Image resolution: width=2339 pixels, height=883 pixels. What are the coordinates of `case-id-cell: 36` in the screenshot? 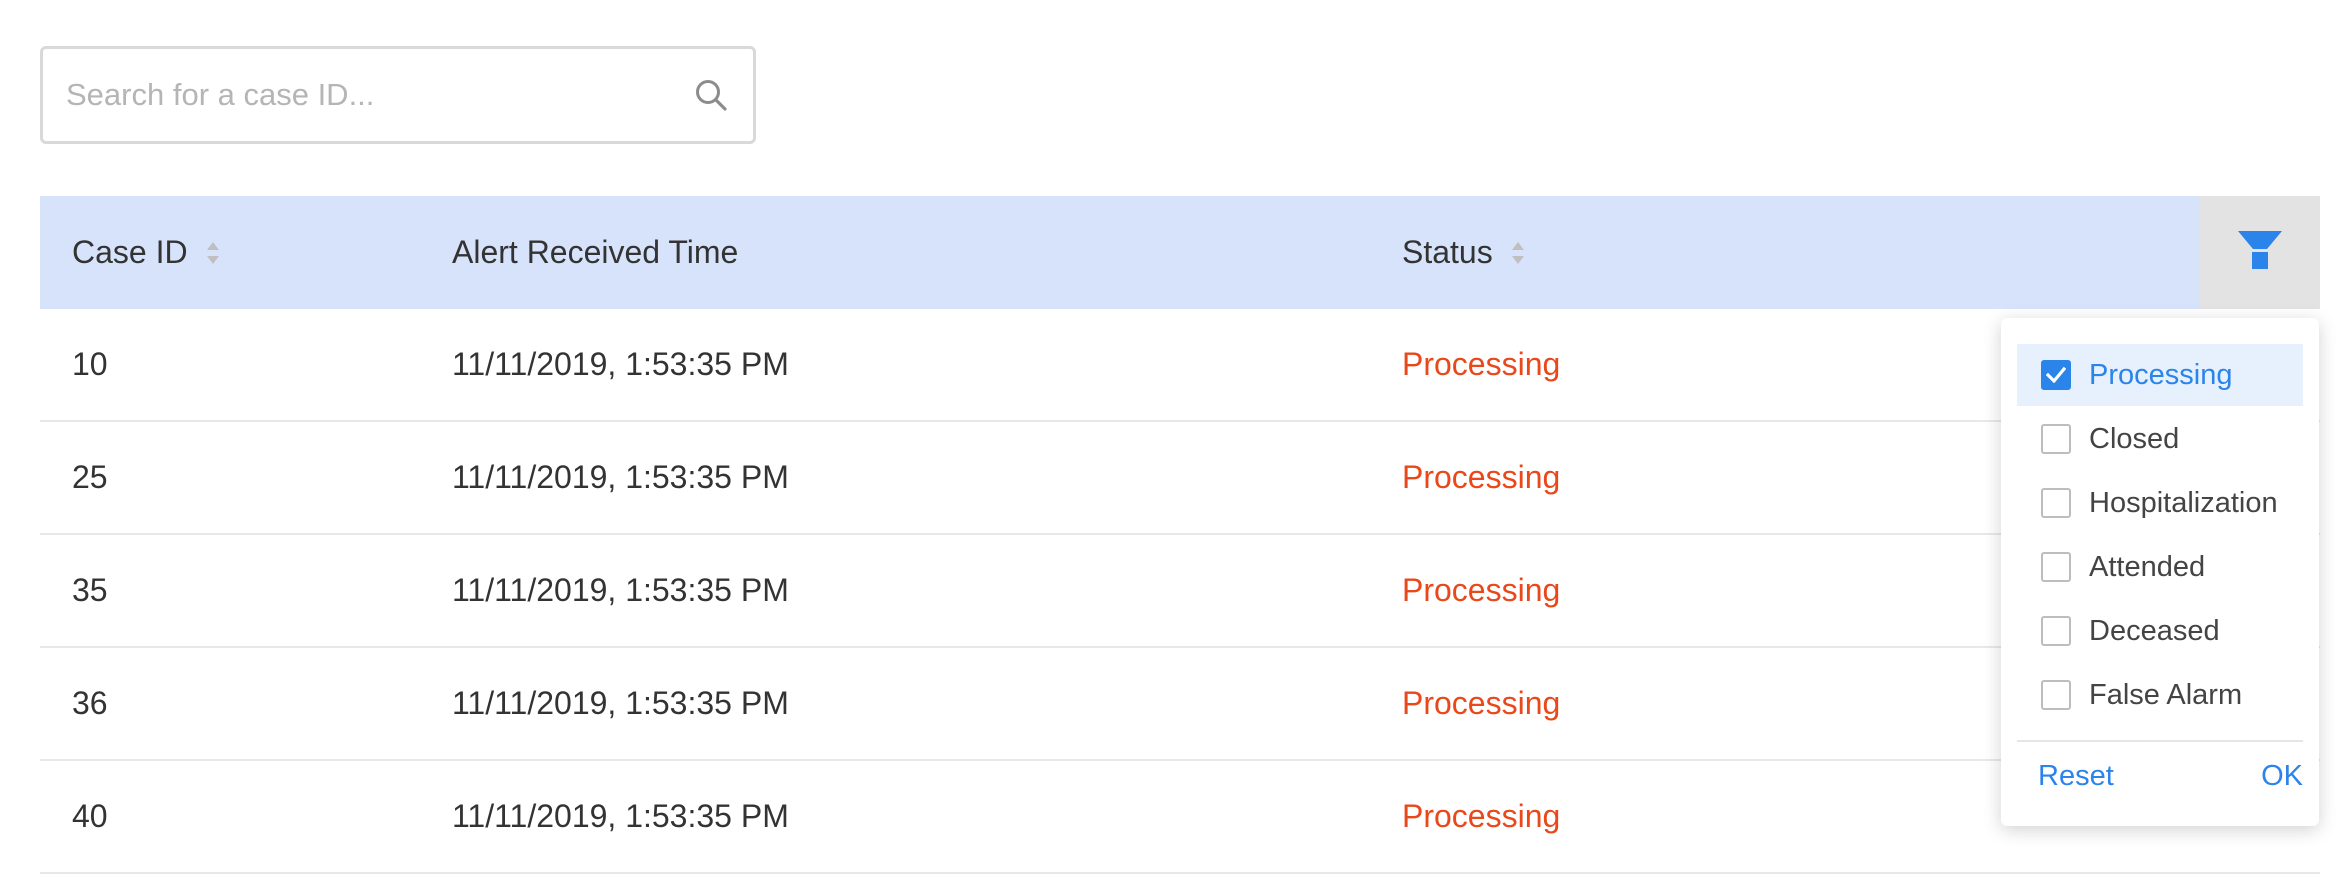 It's located at (90, 703).